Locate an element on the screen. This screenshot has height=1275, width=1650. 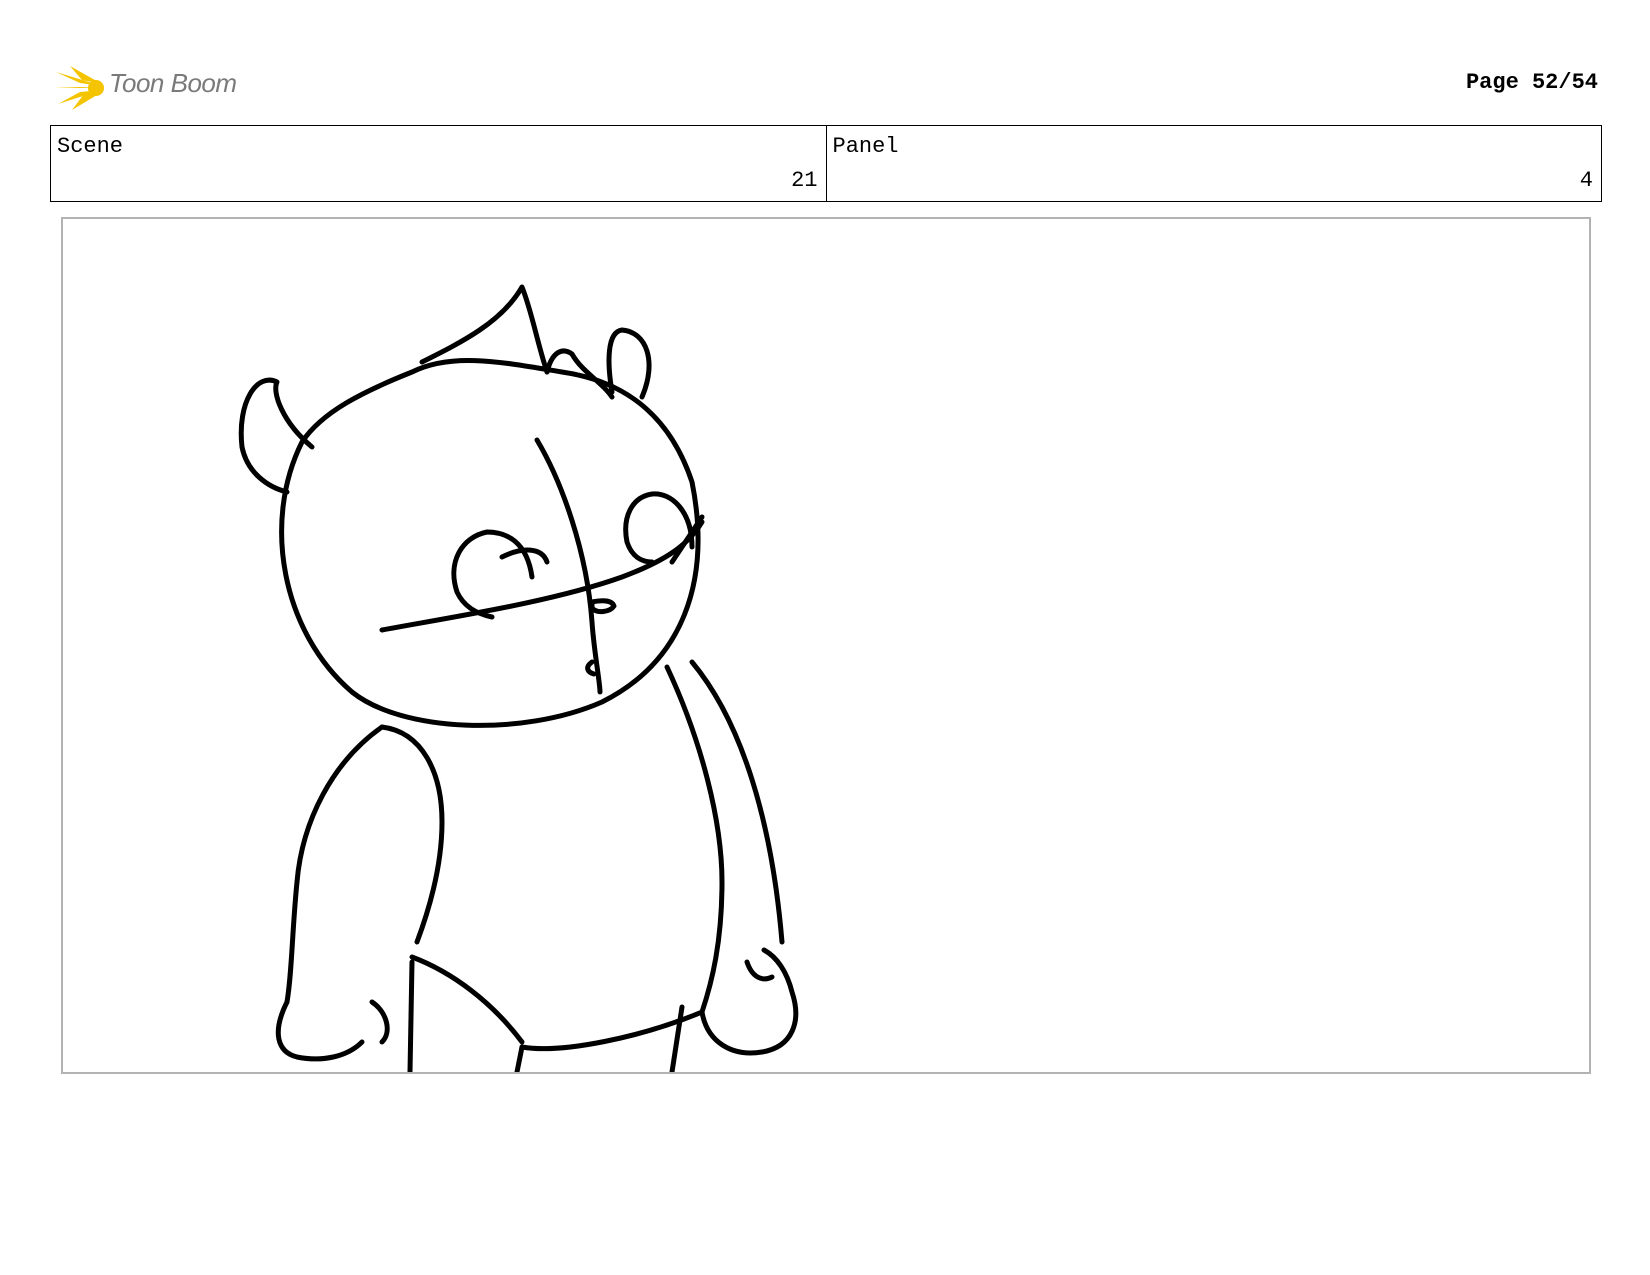
scene-label: Scene is located at coordinates (90, 146).